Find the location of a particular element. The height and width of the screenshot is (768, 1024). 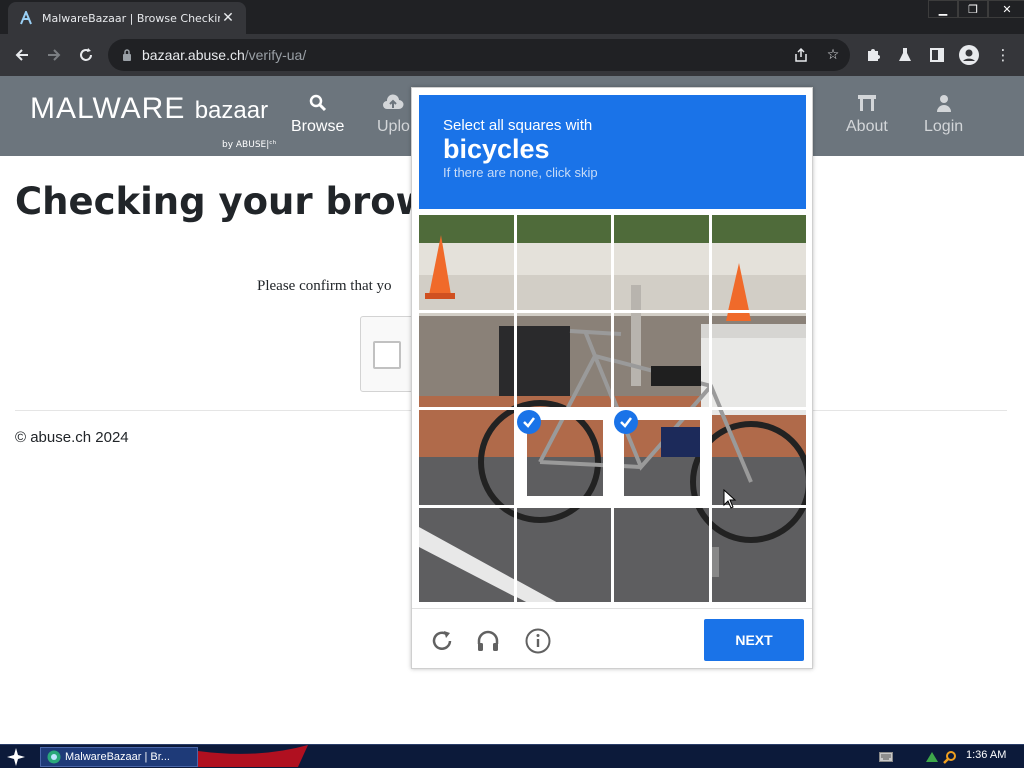

profile-avatar-icon is located at coordinates (969, 55).